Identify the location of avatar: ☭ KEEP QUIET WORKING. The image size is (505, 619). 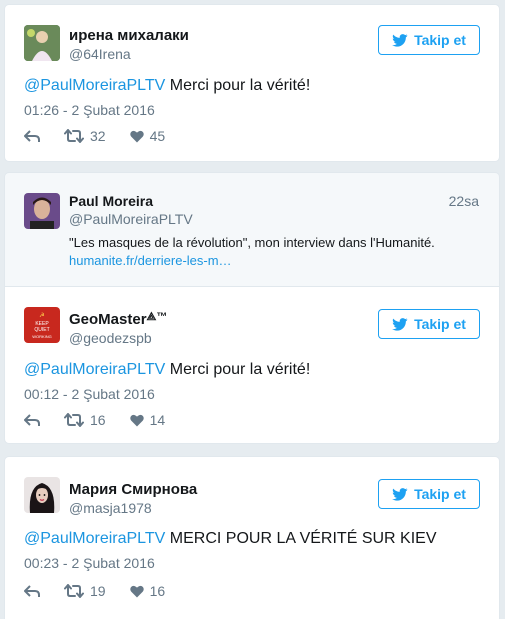
(42, 325).